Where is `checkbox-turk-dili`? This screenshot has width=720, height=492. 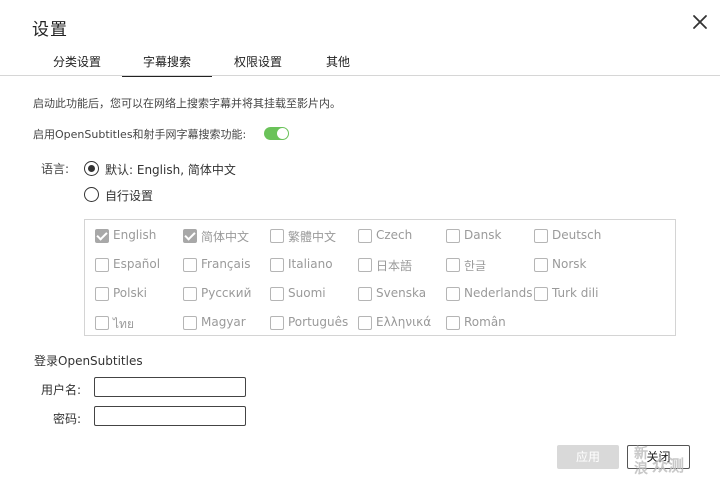 checkbox-turk-dili is located at coordinates (541, 294).